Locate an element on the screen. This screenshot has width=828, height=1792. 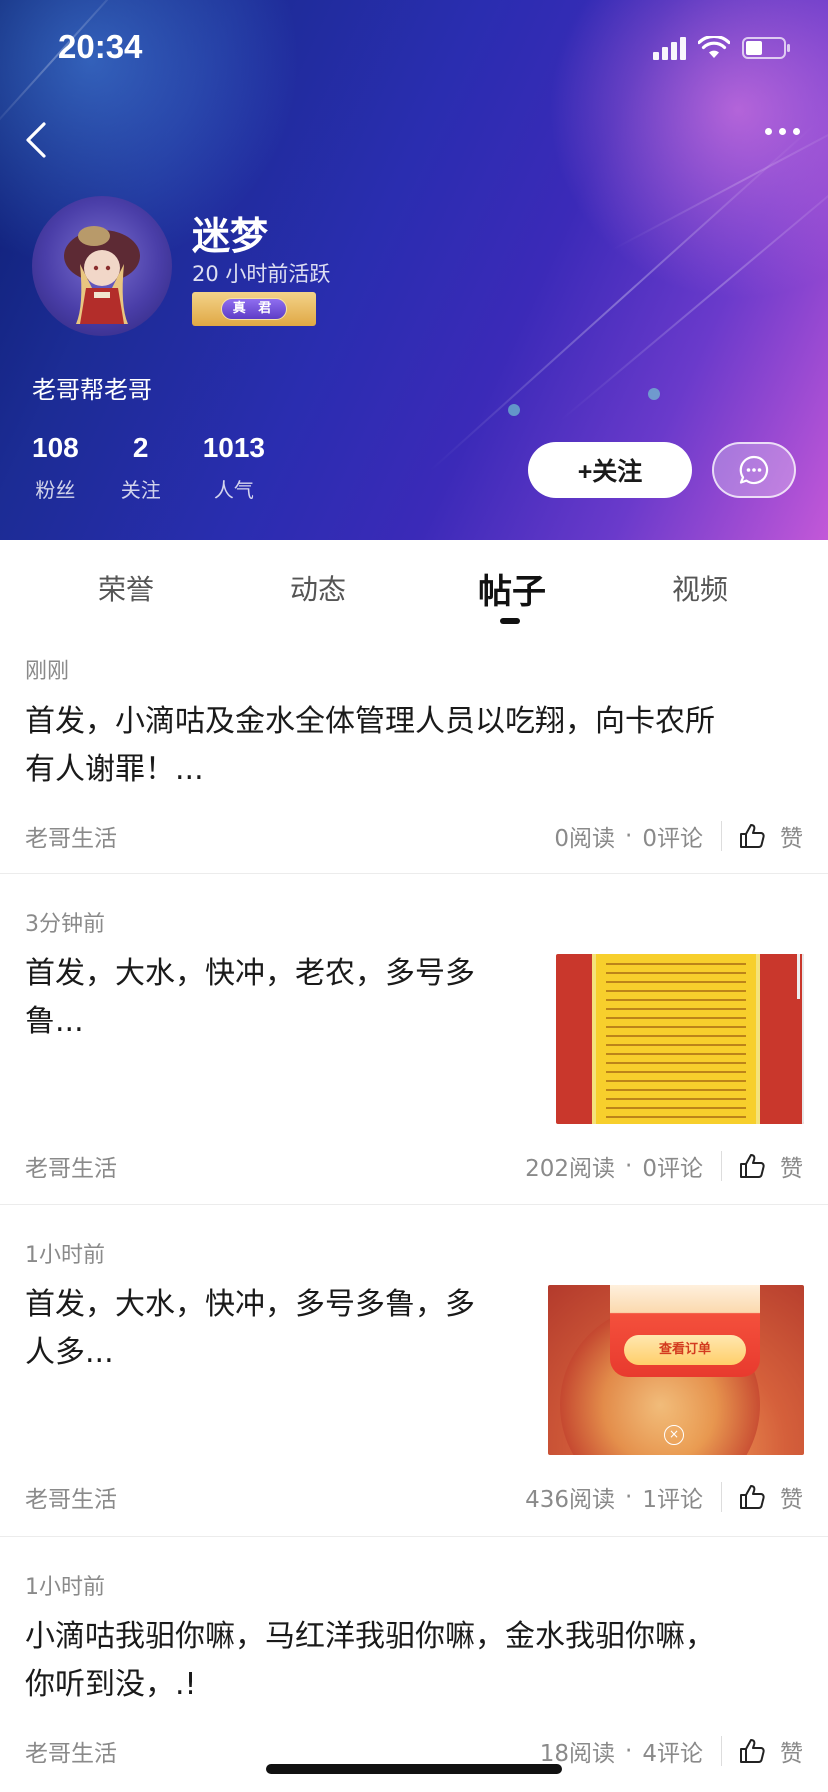
cellular-signal-icon is located at coordinates (669, 48).